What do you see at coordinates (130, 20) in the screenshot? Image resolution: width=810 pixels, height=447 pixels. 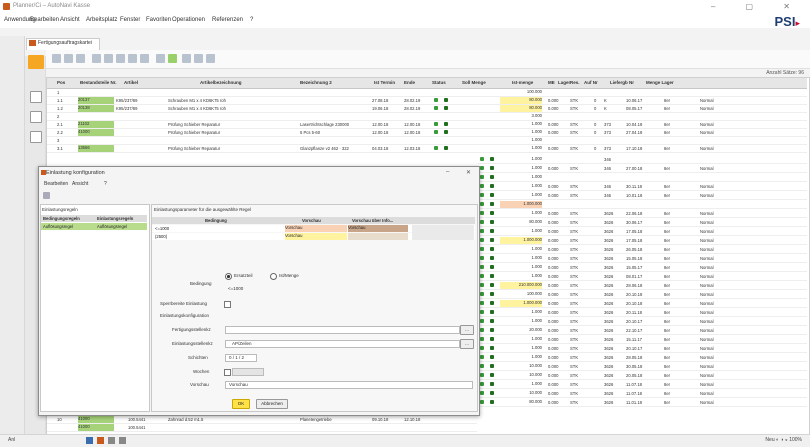 I see `menu-item: Fenster` at bounding box center [130, 20].